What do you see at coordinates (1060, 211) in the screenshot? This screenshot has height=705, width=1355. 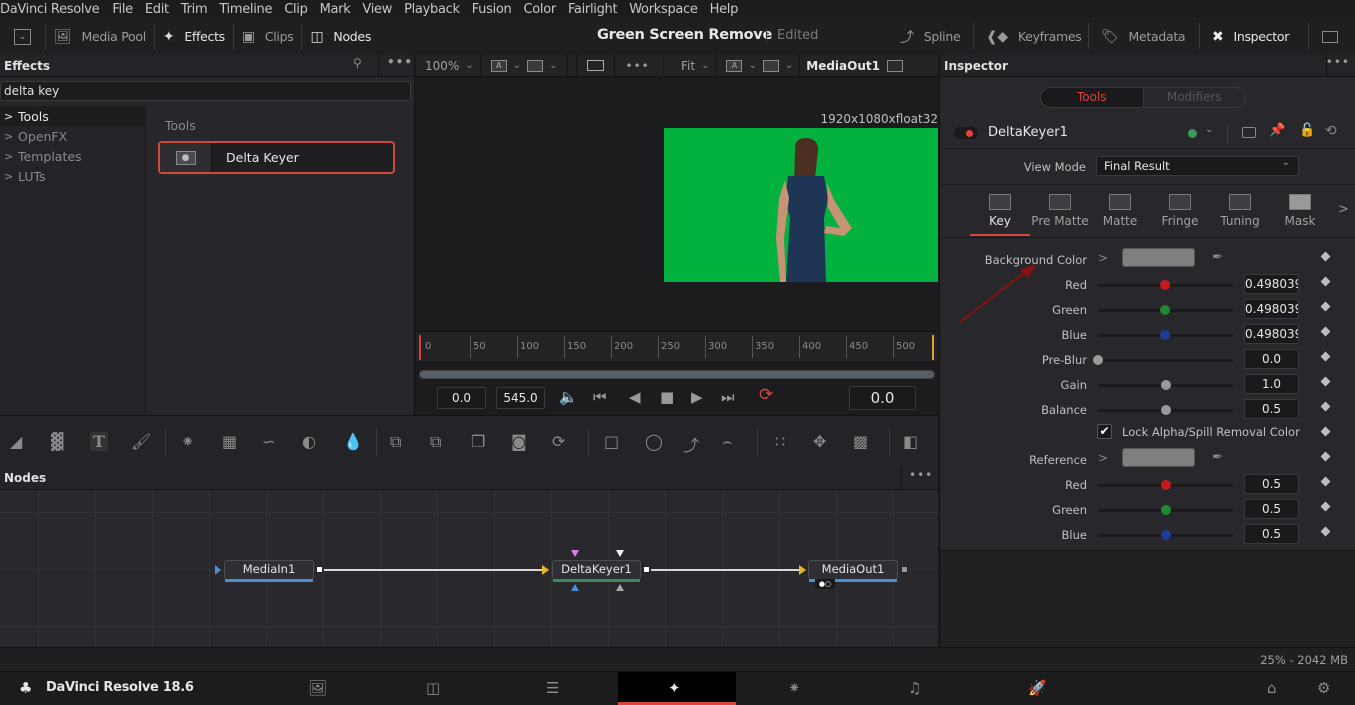 I see `tab-pre-matte: Pre Matte` at bounding box center [1060, 211].